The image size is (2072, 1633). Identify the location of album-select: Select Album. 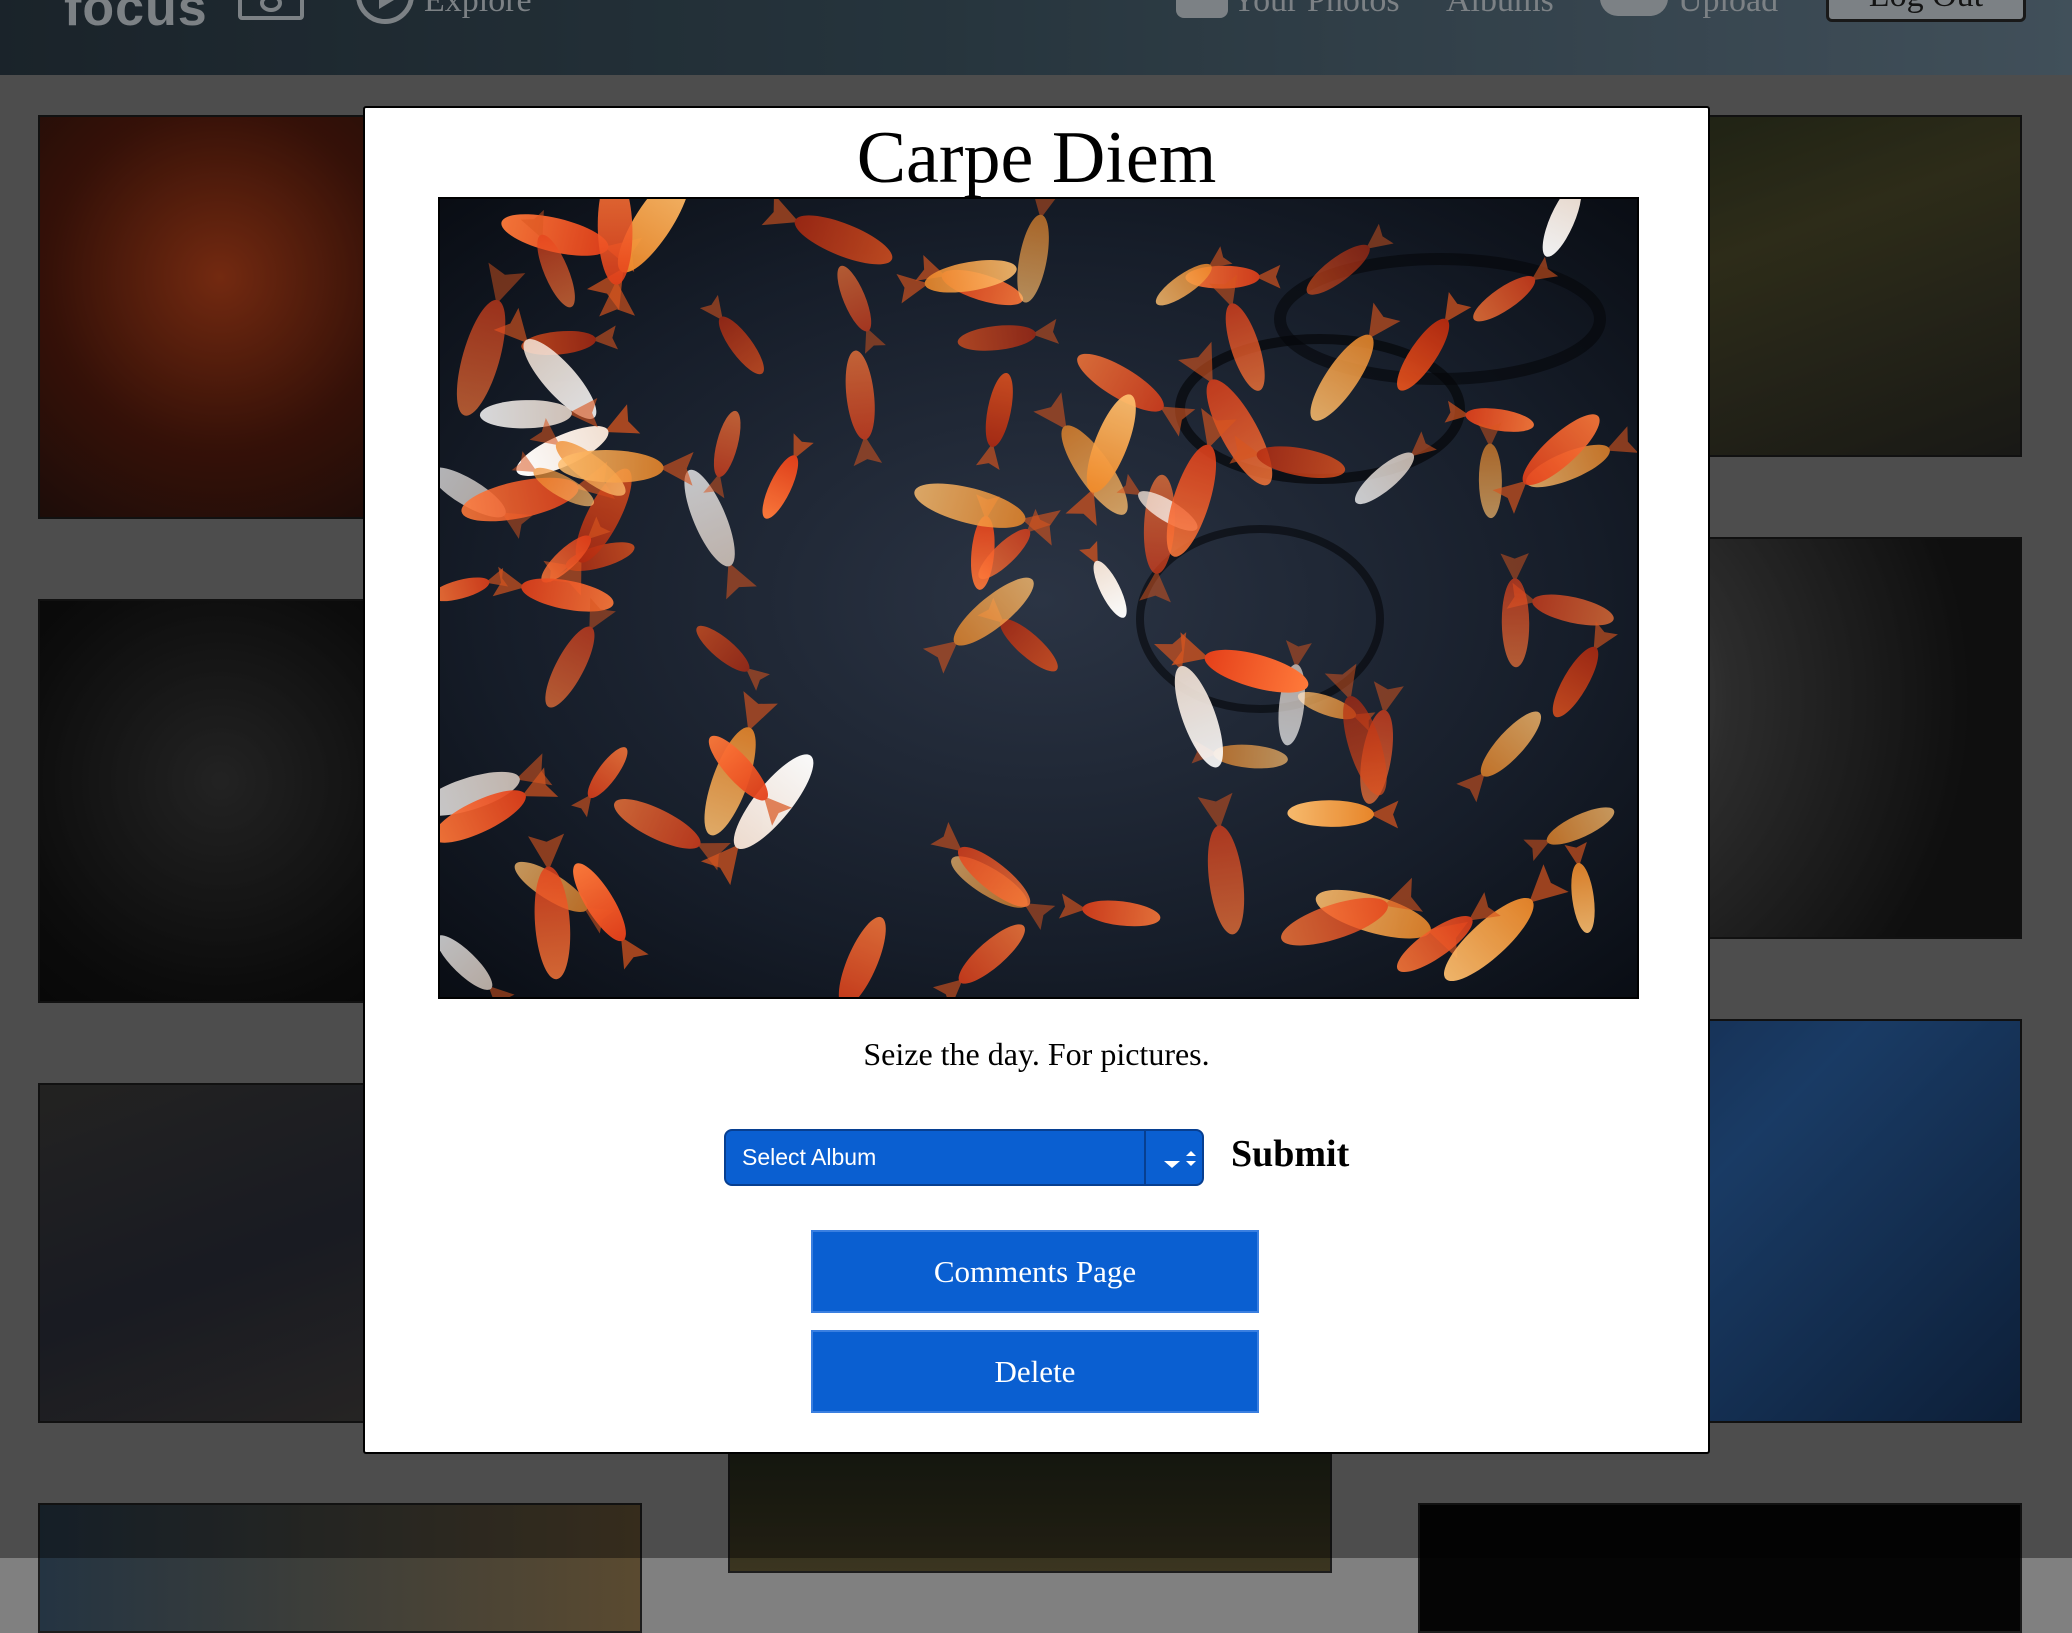
(964, 1157).